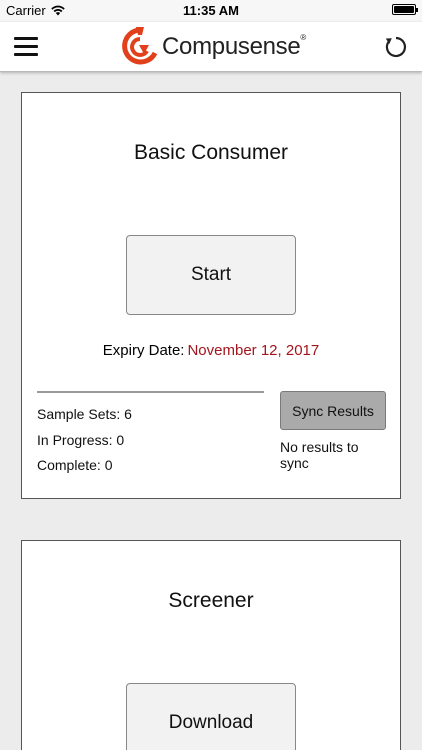 This screenshot has height=750, width=422. I want to click on download-button: Download, so click(211, 716).